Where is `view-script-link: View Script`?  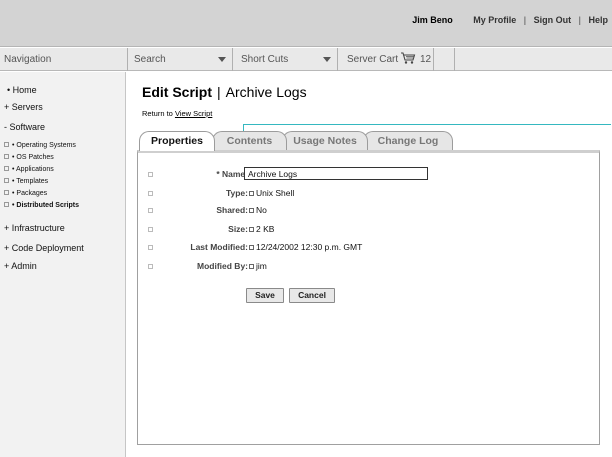 view-script-link: View Script is located at coordinates (193, 113).